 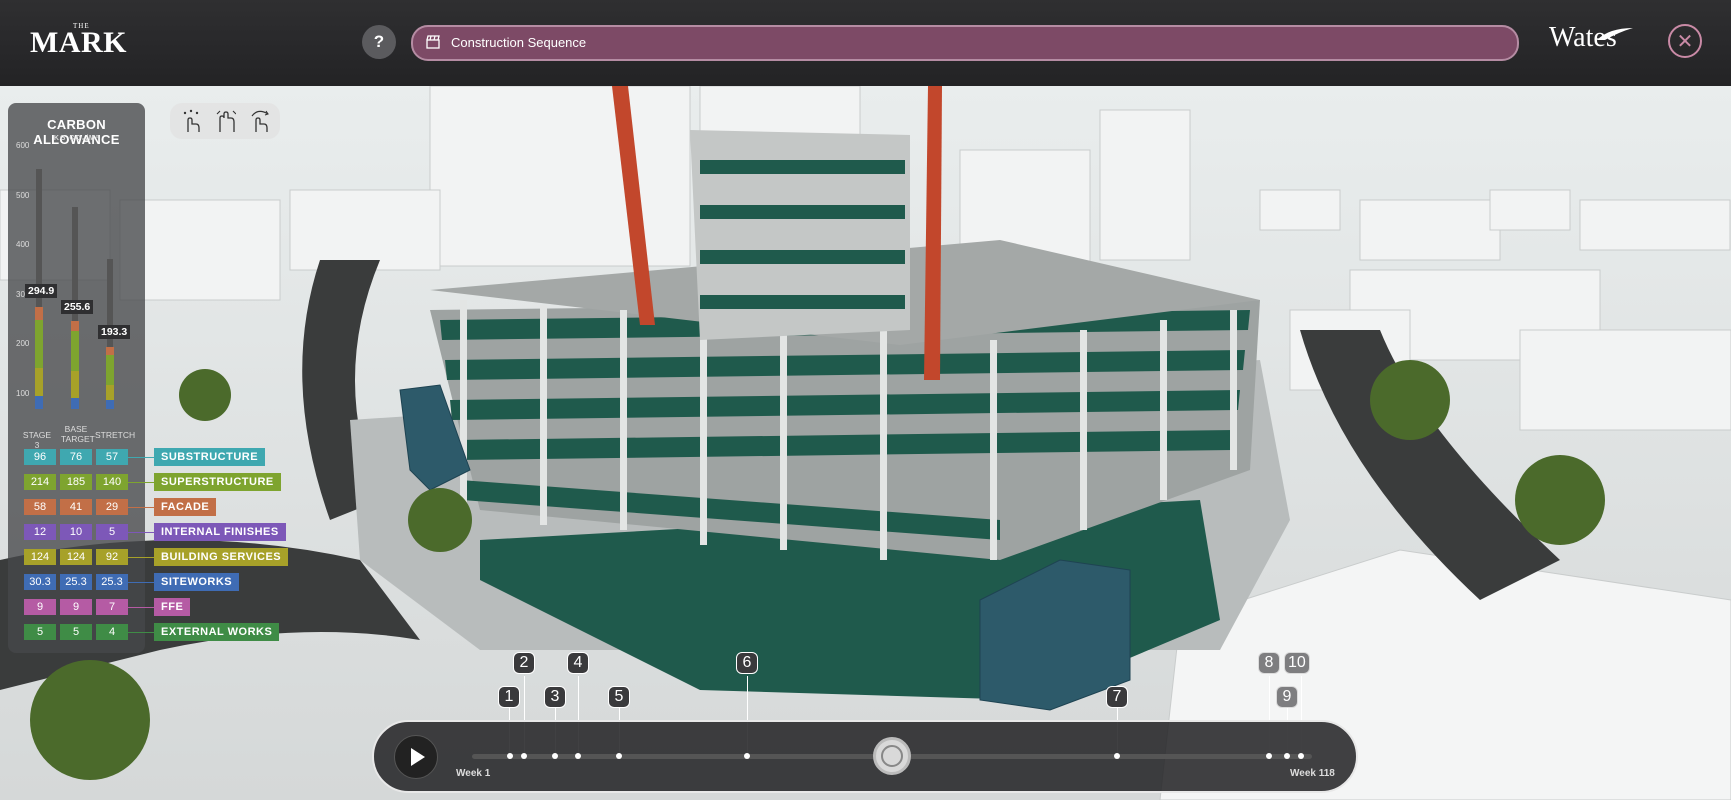 I want to click on category-internal-finishes: INTERNAL FINISHES, so click(x=220, y=532).